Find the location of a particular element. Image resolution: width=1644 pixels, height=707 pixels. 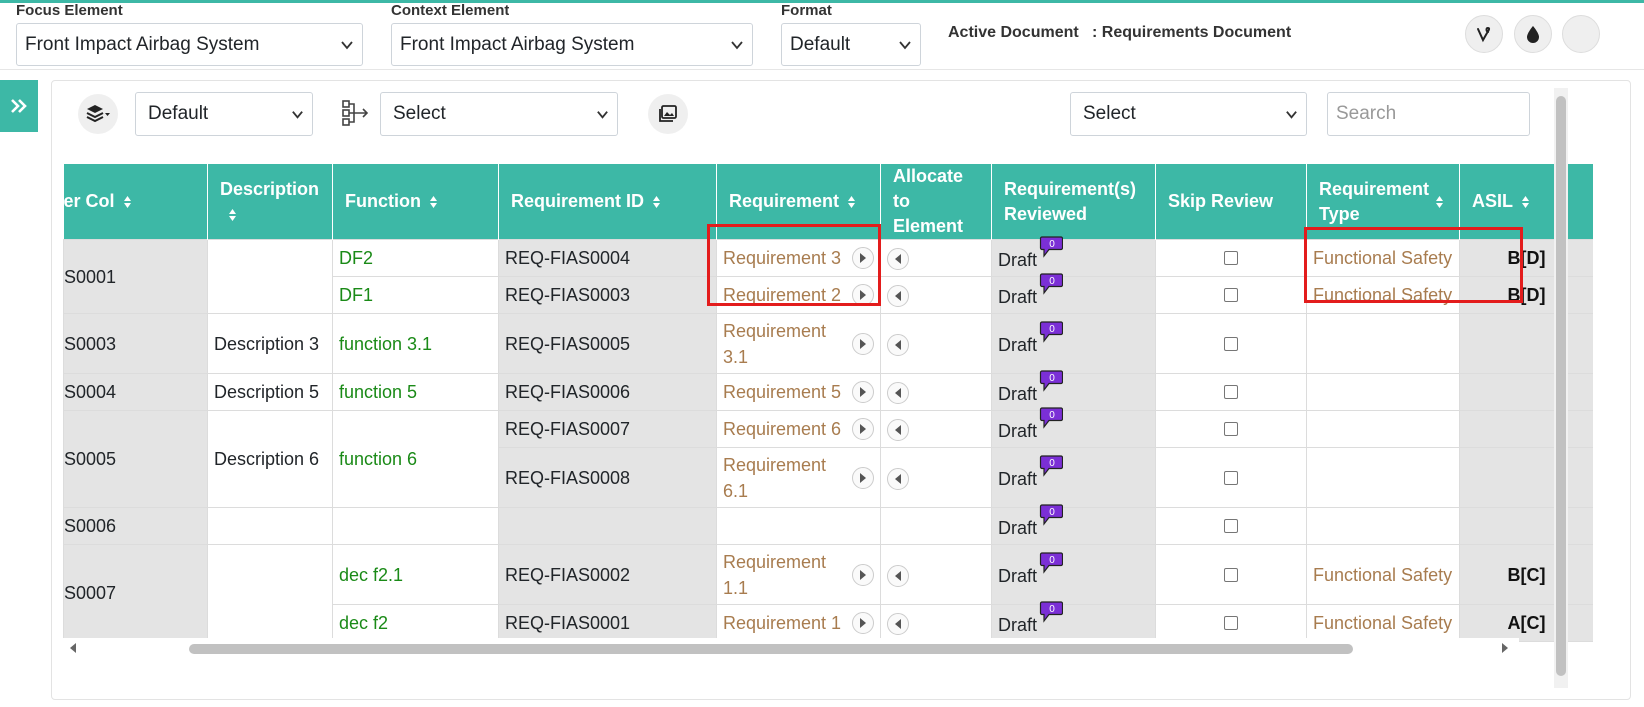

column-header-requirement-type: Requirement Type is located at coordinates (1383, 202).